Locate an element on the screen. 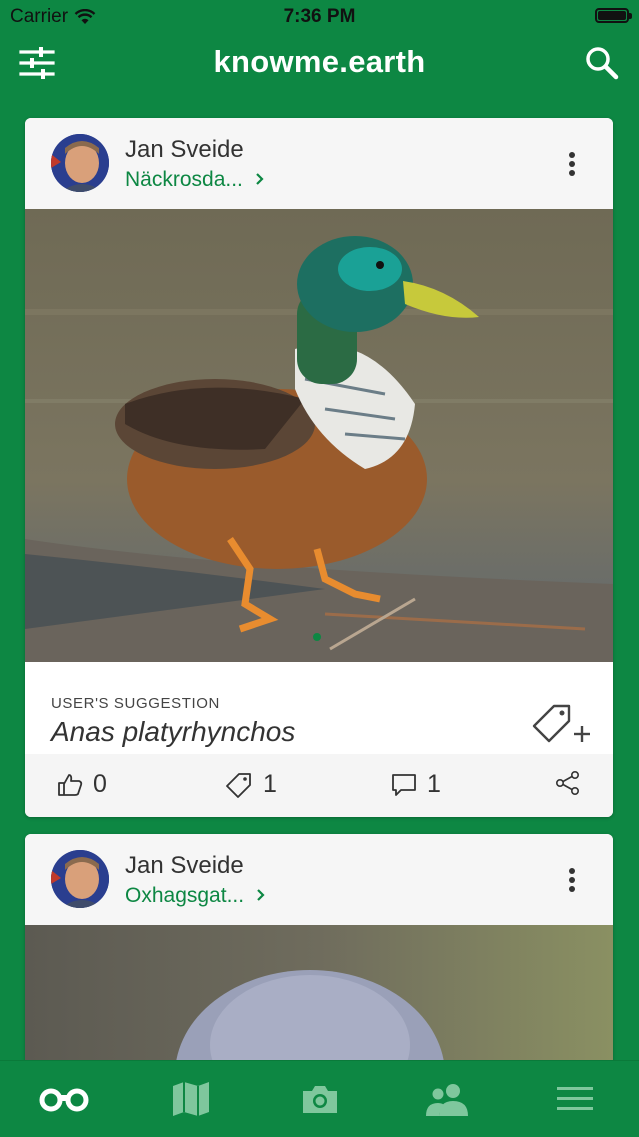 The width and height of the screenshot is (639, 1137). tab-explore is located at coordinates (64, 1099).